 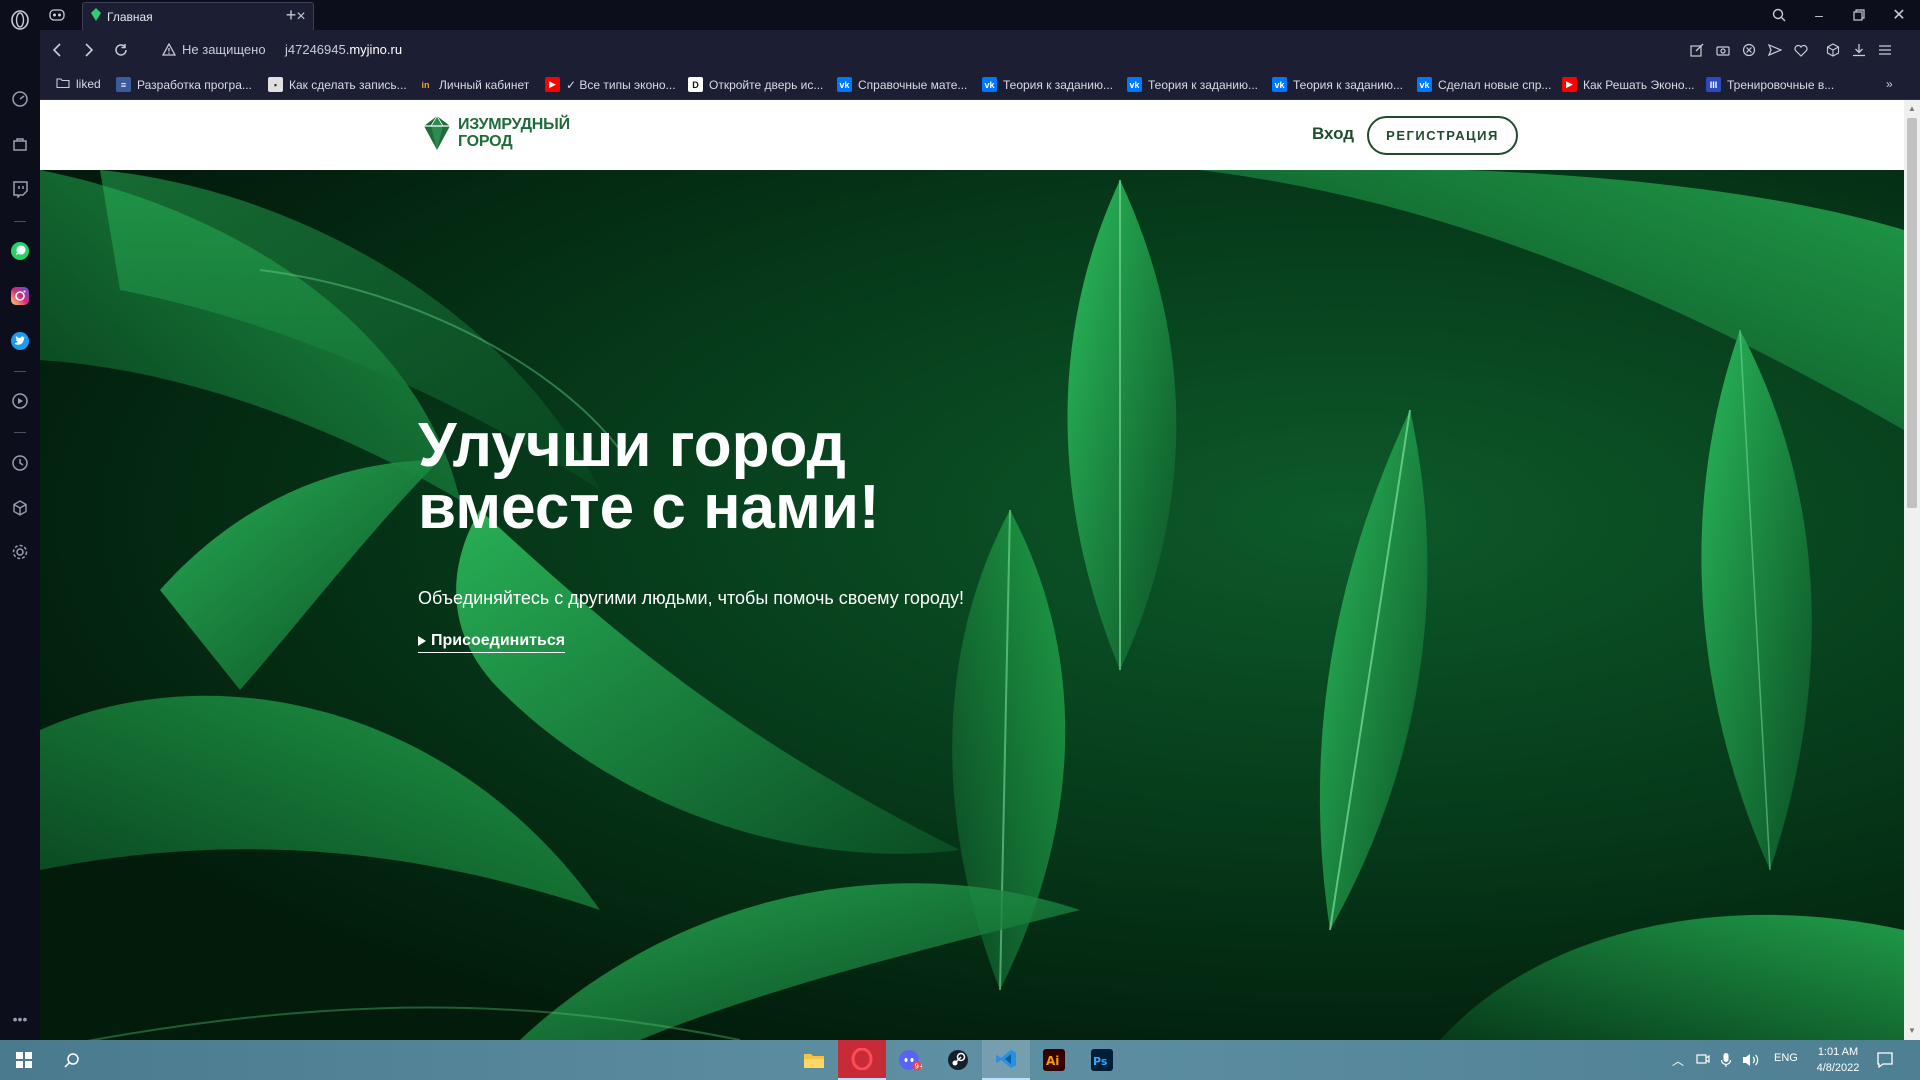 What do you see at coordinates (89, 50) in the screenshot?
I see `forward-button` at bounding box center [89, 50].